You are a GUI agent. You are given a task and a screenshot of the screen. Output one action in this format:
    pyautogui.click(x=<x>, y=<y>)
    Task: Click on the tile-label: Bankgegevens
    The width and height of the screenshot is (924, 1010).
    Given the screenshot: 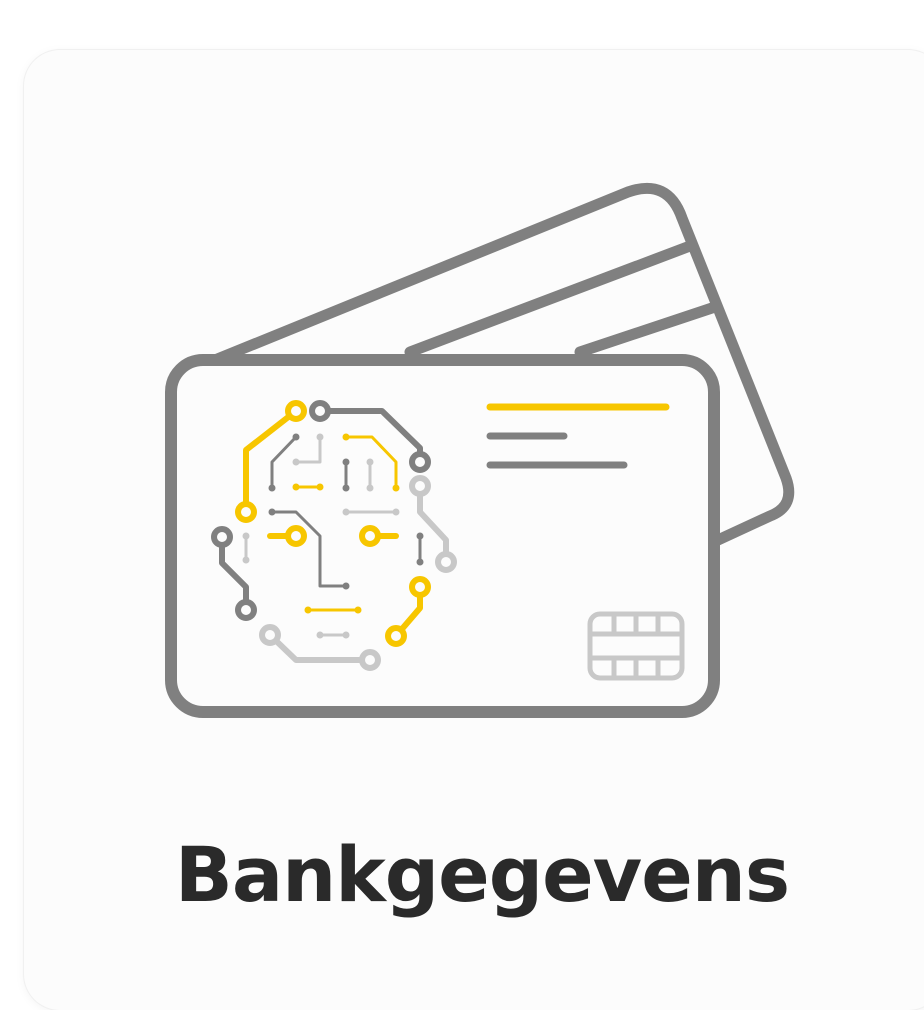 What is the action you would take?
    pyautogui.click(x=482, y=874)
    